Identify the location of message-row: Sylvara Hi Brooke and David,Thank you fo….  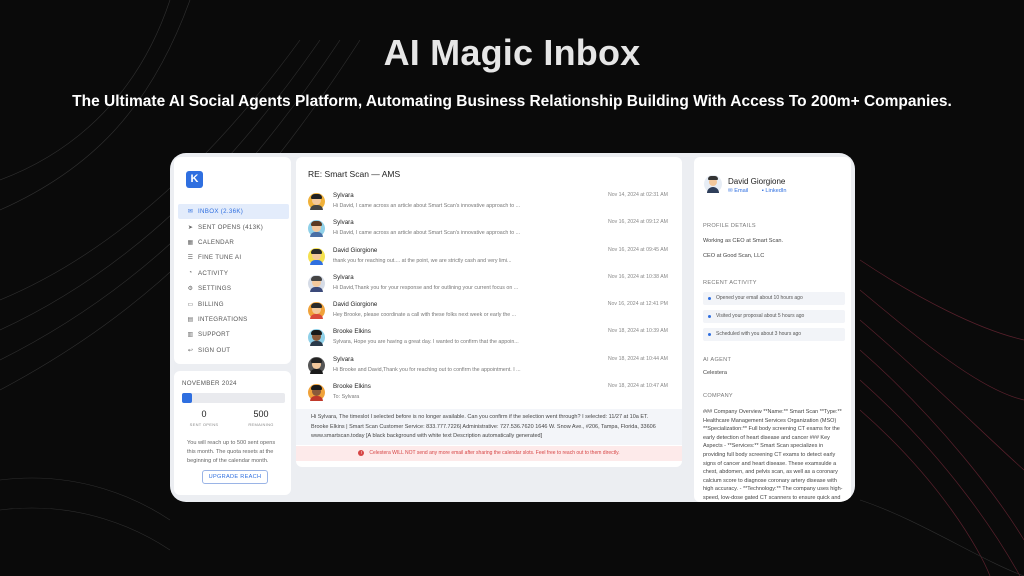
(490, 368).